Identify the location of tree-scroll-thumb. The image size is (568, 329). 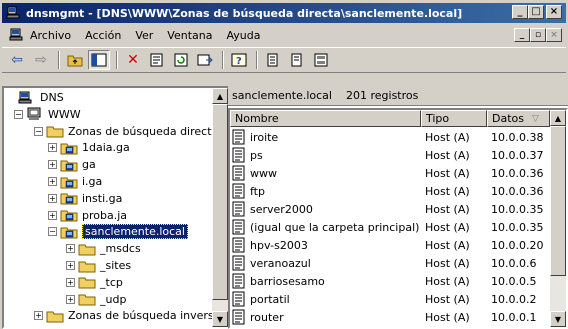
(220, 202).